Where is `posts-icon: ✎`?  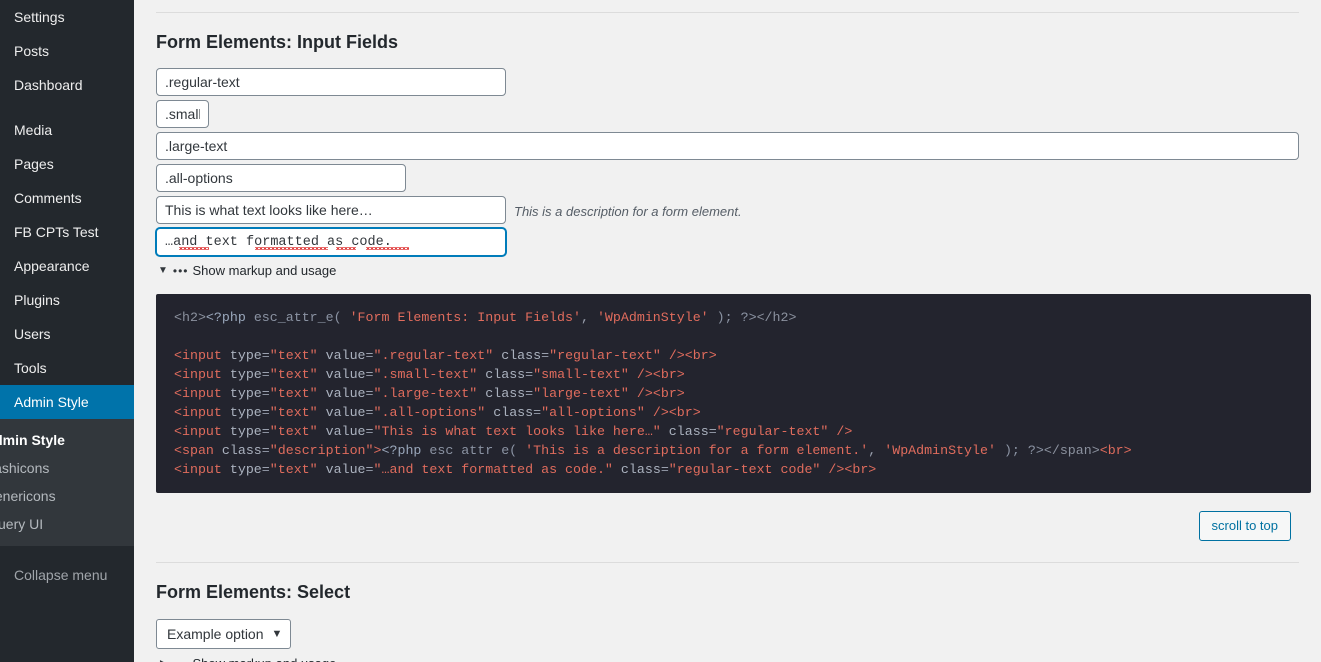
posts-icon: ✎ is located at coordinates (2, 51).